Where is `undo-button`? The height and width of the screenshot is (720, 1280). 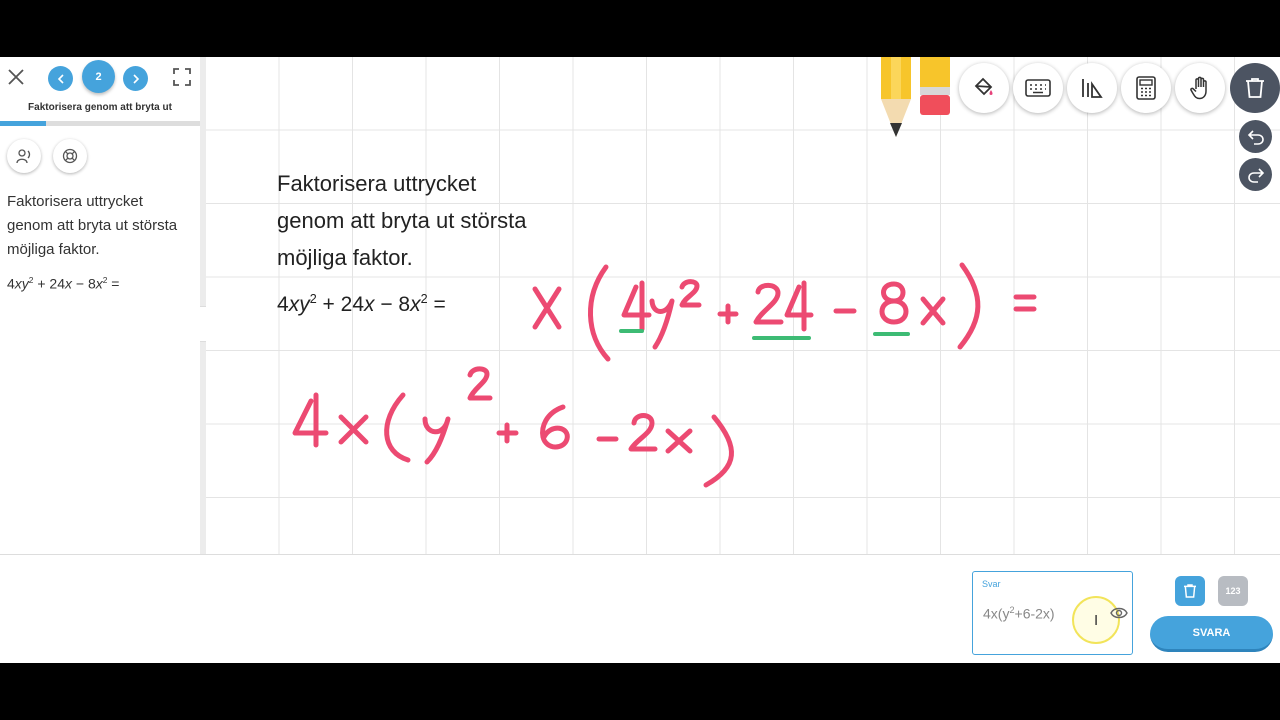
undo-button is located at coordinates (1255, 136).